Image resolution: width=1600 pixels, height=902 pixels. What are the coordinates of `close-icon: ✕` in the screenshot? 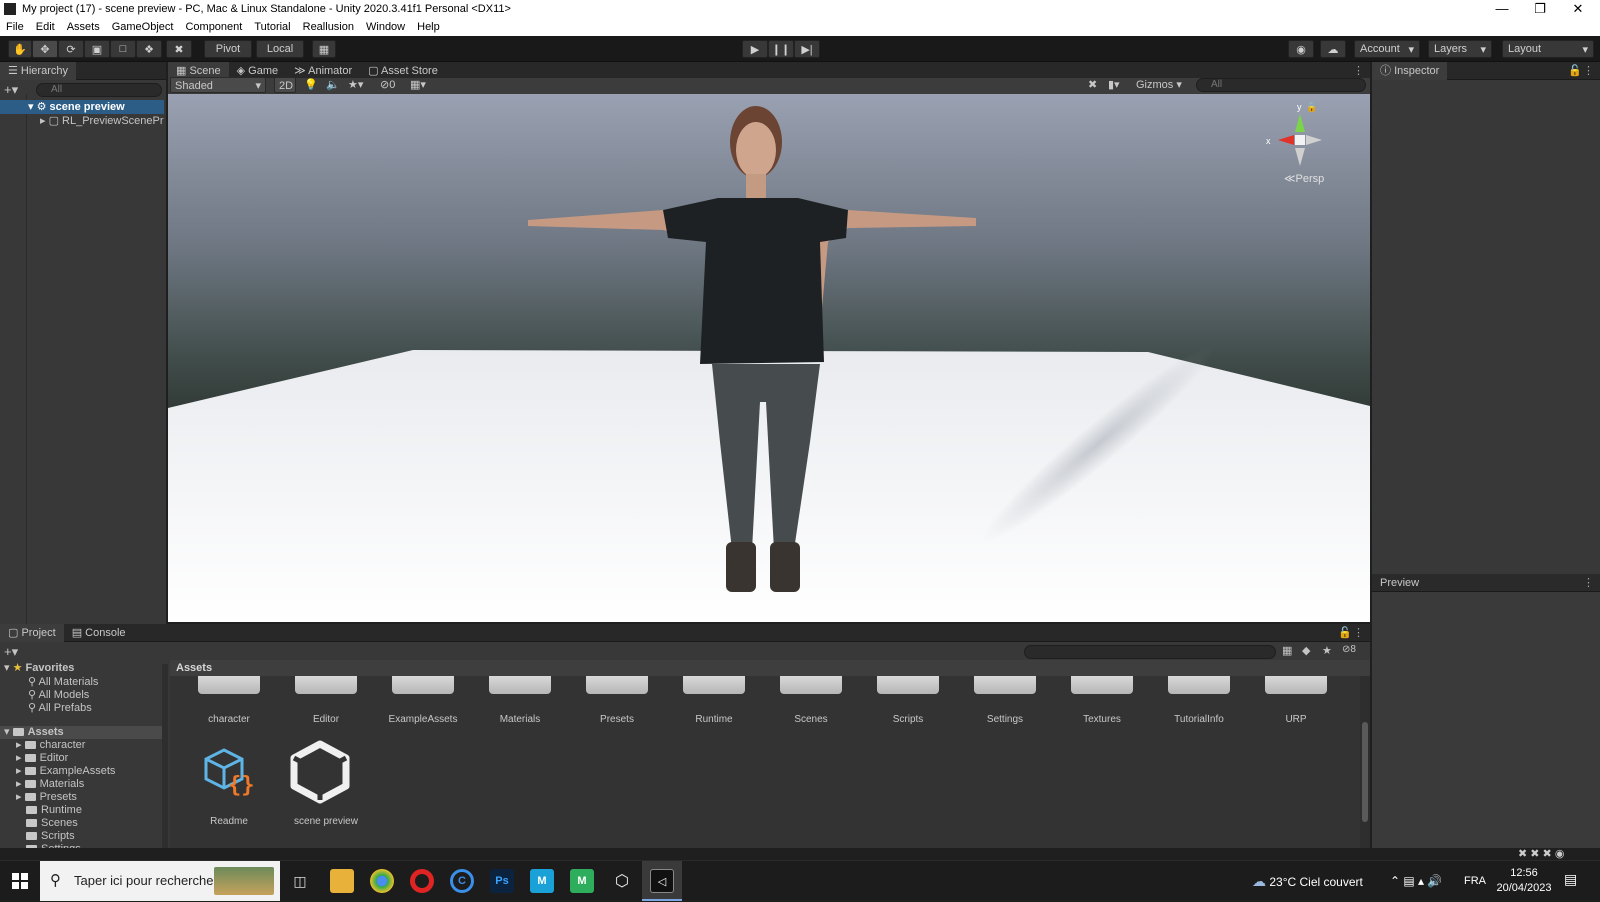 It's located at (1578, 9).